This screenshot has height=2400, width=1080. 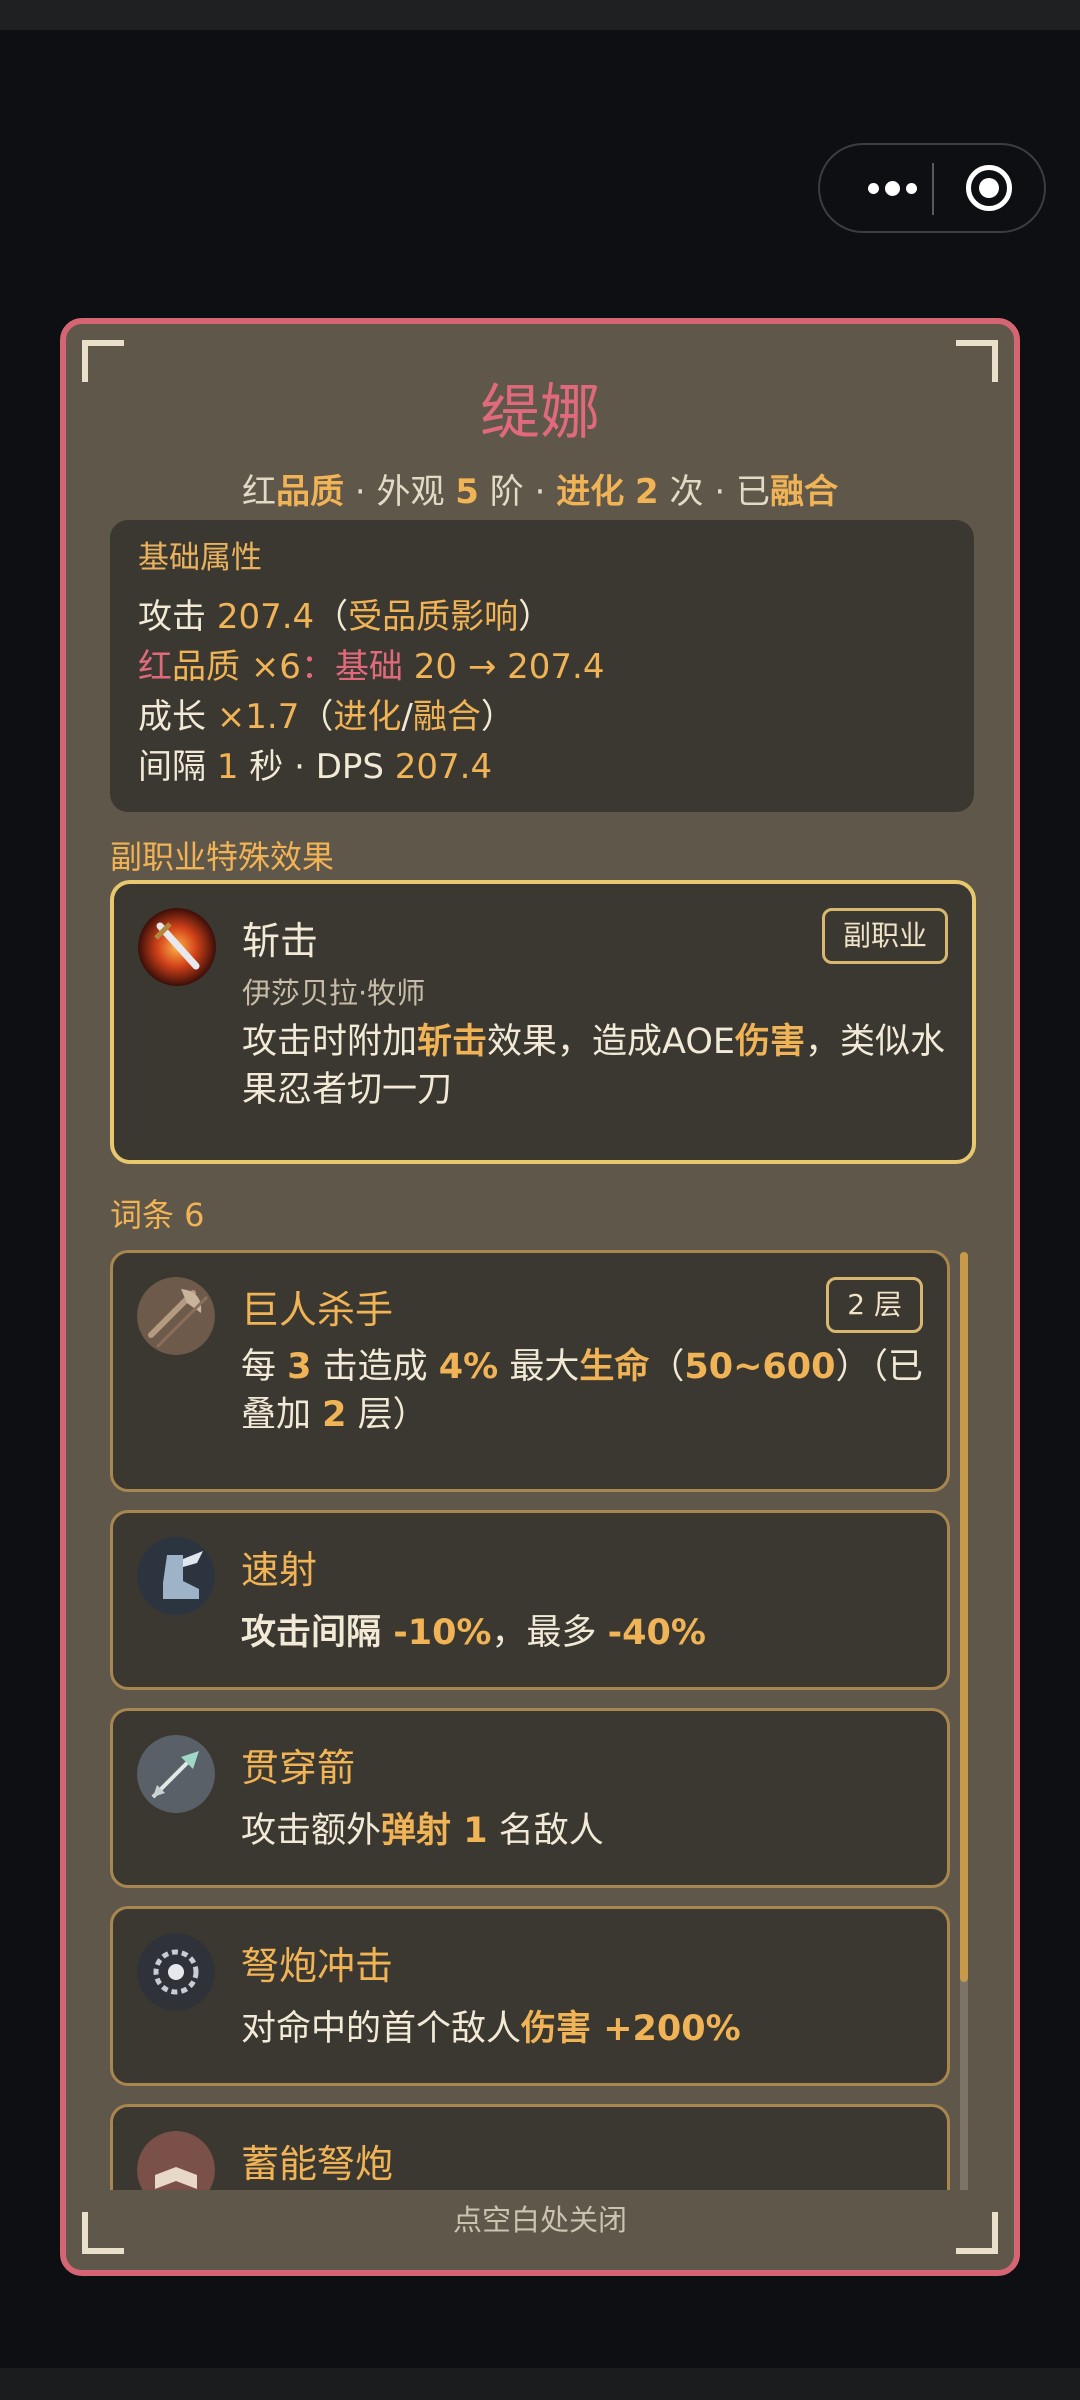 What do you see at coordinates (582, 1391) in the screenshot?
I see `trait-description: 每 3 击造成 4% 最大生命（50~600）（已叠加 2 层）` at bounding box center [582, 1391].